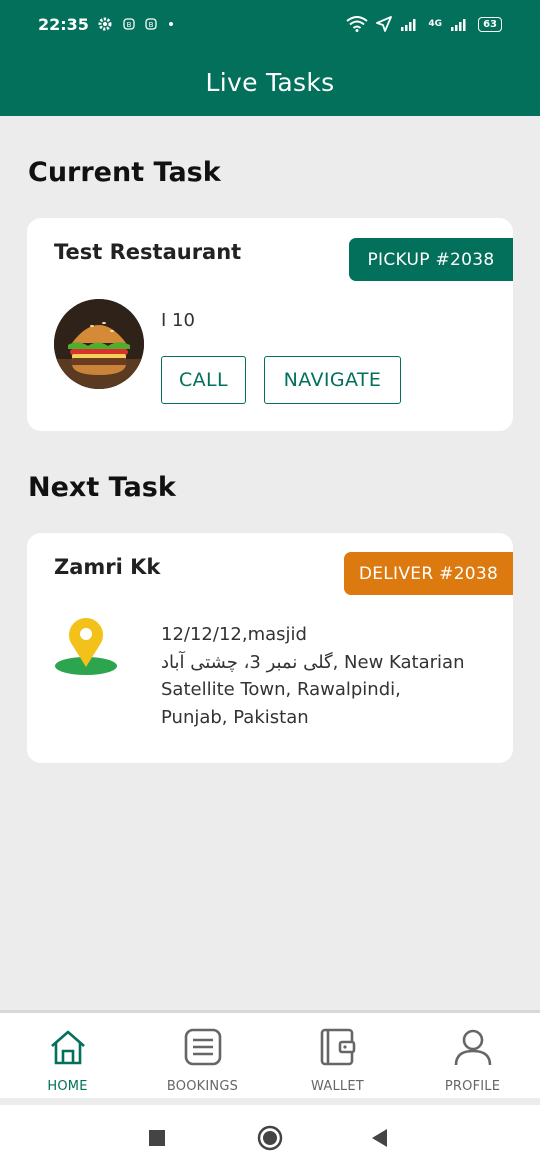 Image resolution: width=540 pixels, height=1170 pixels. What do you see at coordinates (67, 1047) in the screenshot?
I see `home-icon` at bounding box center [67, 1047].